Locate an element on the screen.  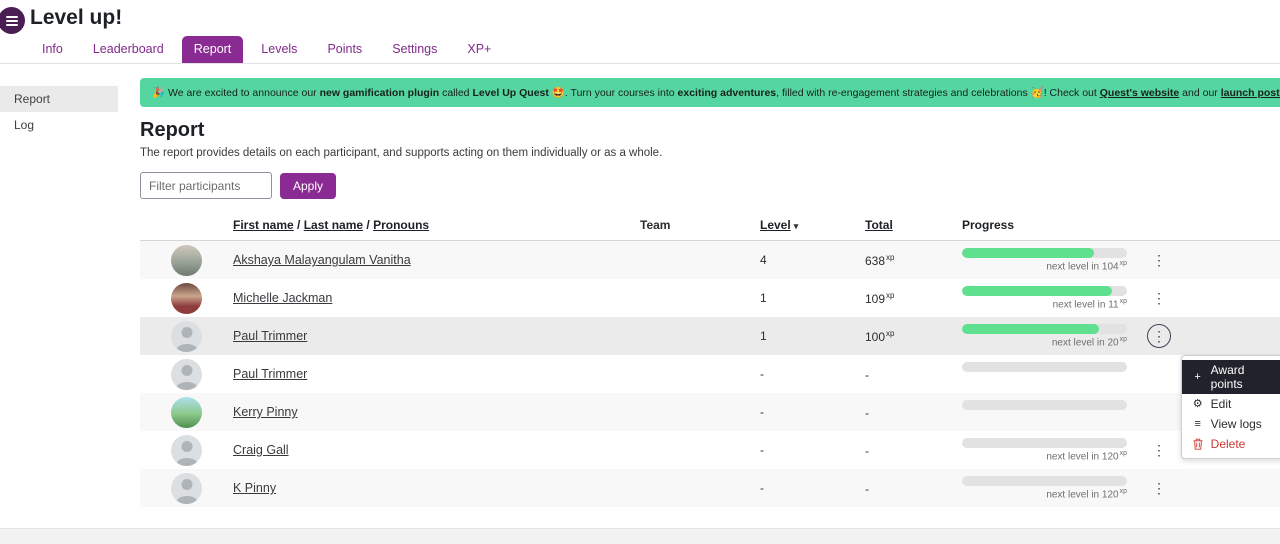
menu-item-delete: Delete is located at coordinates (1231, 444).